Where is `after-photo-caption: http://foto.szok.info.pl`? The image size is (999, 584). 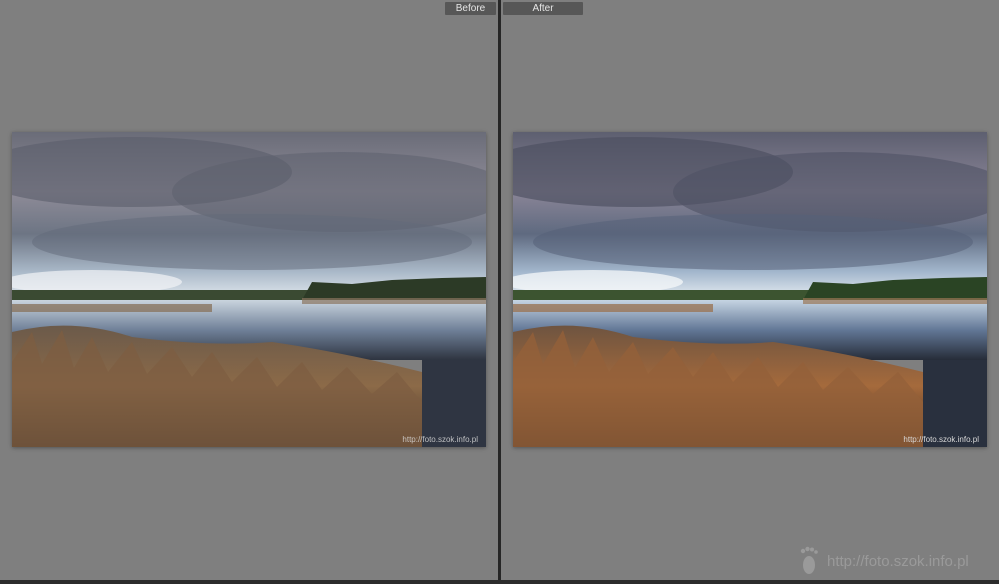
after-photo-caption: http://foto.szok.info.pl is located at coordinates (941, 439).